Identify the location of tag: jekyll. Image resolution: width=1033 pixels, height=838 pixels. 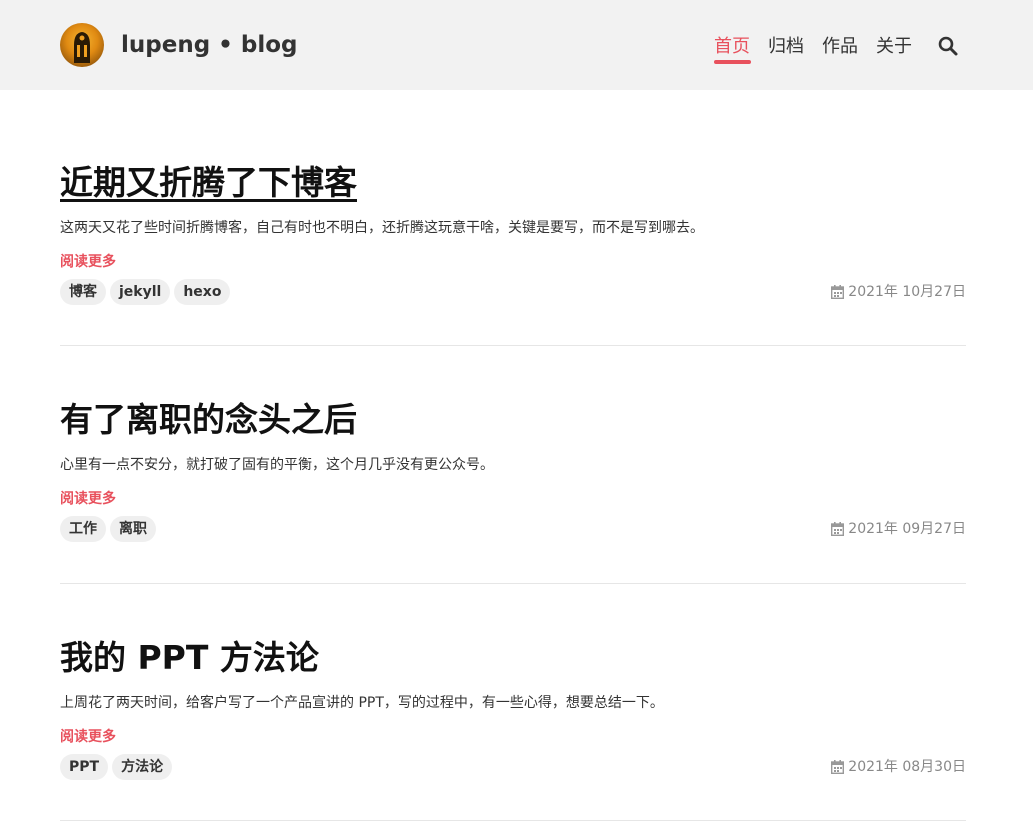
(140, 292).